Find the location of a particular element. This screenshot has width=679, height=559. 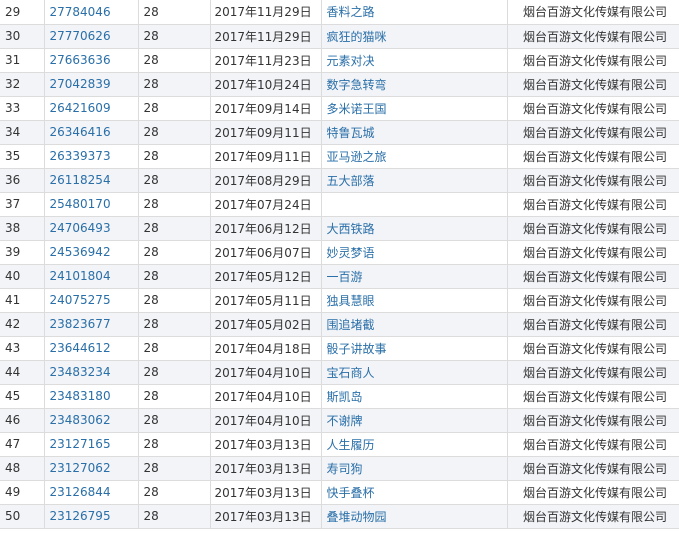

trademark-name-link: 亚马逊之旅 is located at coordinates (414, 156).